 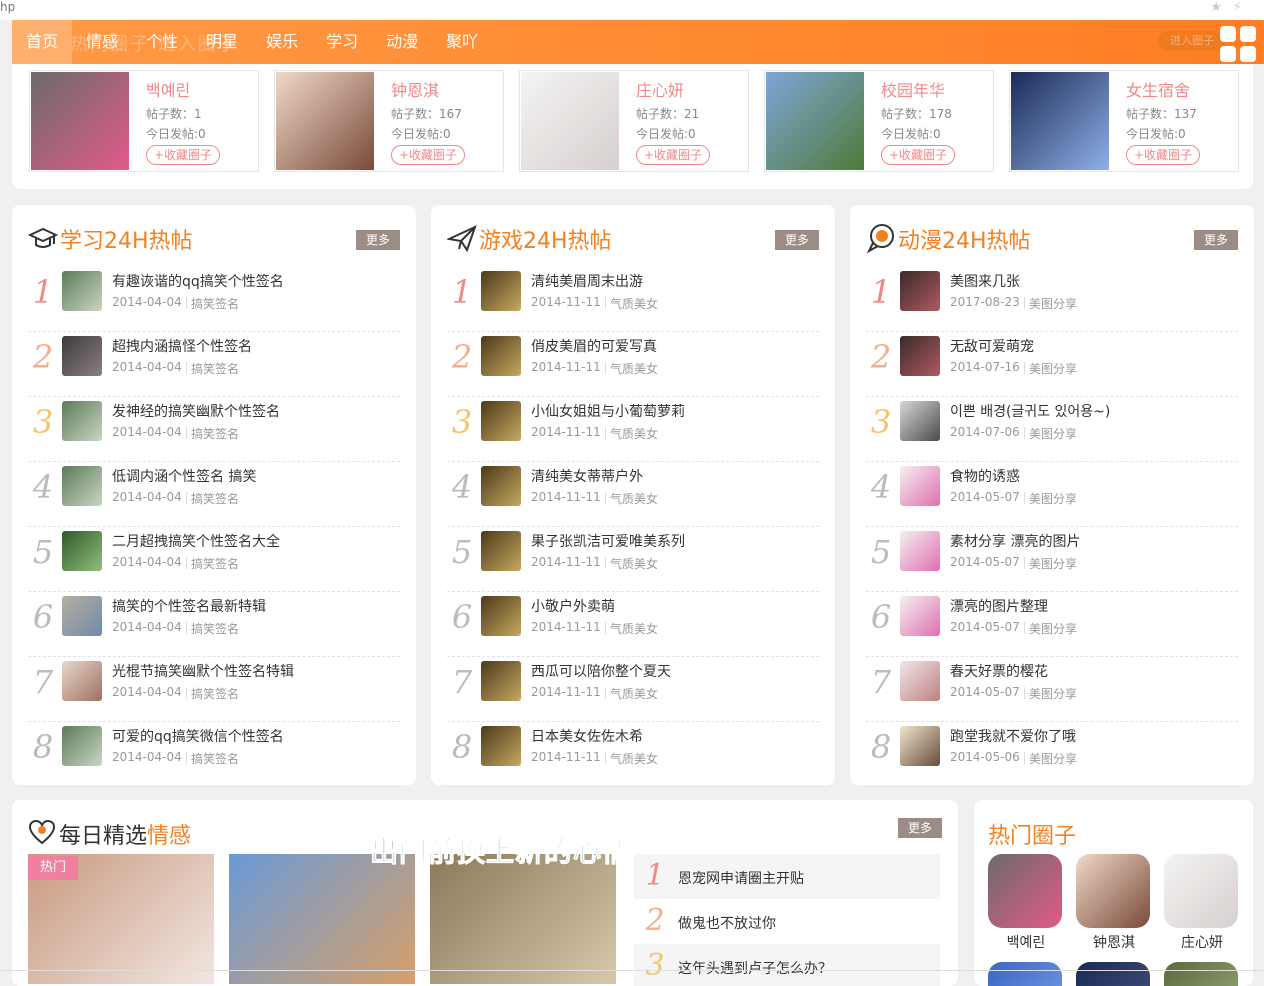 What do you see at coordinates (523, 919) in the screenshot?
I see `daily-photo` at bounding box center [523, 919].